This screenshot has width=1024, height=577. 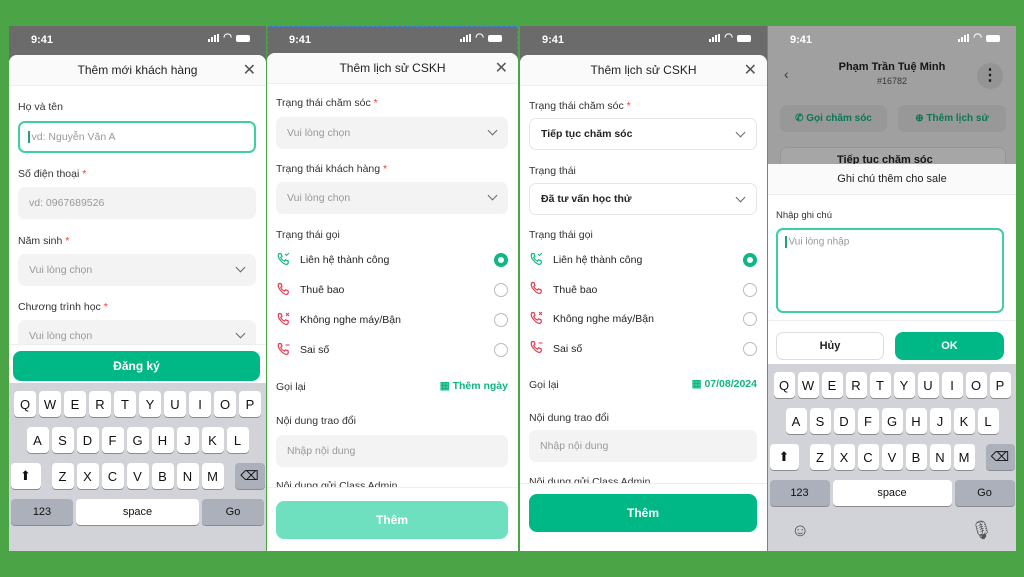 I want to click on status-select: Đã tư vấn học thử, so click(x=643, y=199).